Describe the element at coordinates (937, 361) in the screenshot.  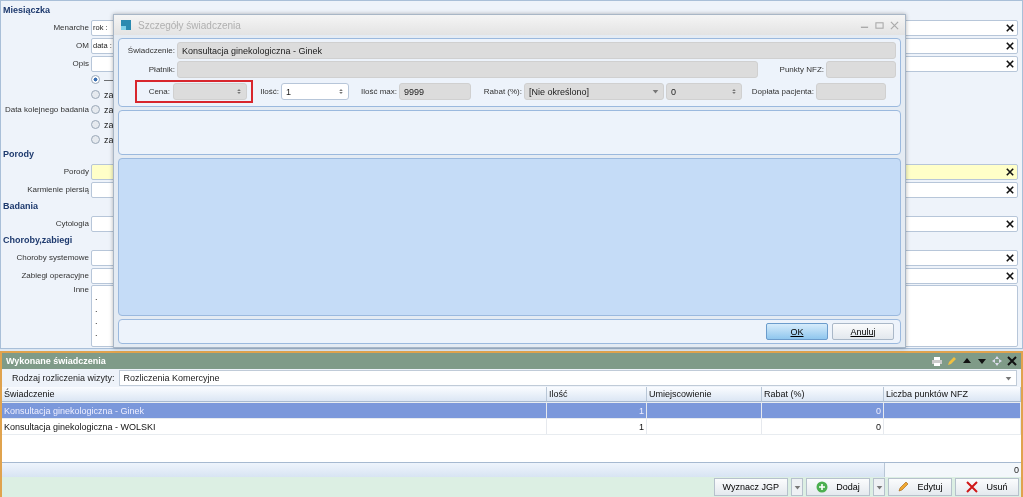
I see `print-icon` at that location.